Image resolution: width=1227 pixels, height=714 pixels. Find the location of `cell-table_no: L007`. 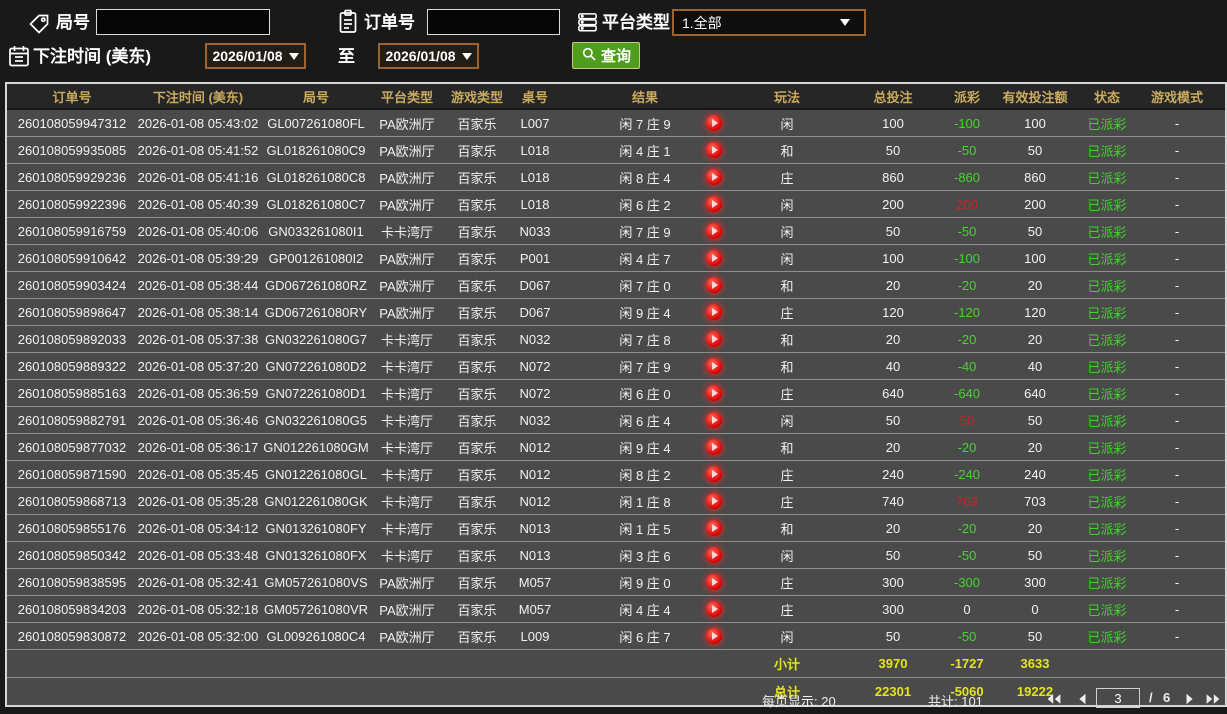

cell-table_no: L007 is located at coordinates (535, 123).